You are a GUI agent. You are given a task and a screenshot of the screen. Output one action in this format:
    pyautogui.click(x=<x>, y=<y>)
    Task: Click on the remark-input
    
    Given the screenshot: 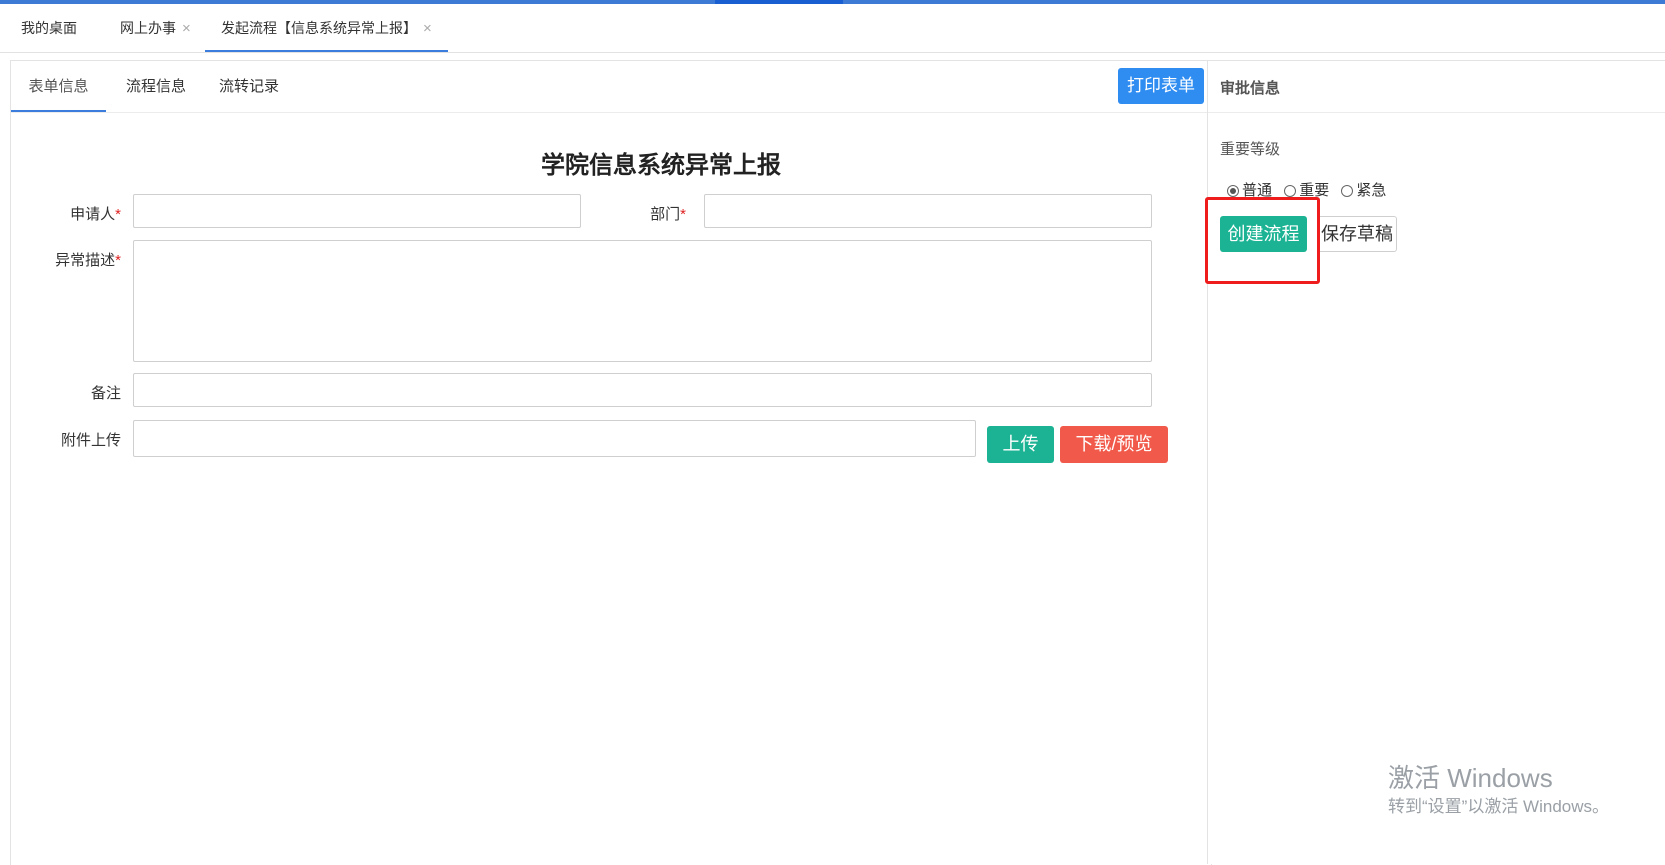 What is the action you would take?
    pyautogui.click(x=642, y=390)
    